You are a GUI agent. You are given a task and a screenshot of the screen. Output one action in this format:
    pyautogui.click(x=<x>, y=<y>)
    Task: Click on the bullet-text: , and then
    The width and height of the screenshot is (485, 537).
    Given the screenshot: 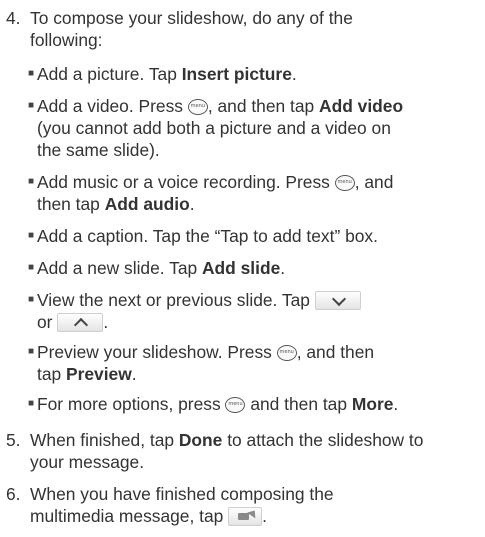 What is the action you would take?
    pyautogui.click(x=335, y=352)
    